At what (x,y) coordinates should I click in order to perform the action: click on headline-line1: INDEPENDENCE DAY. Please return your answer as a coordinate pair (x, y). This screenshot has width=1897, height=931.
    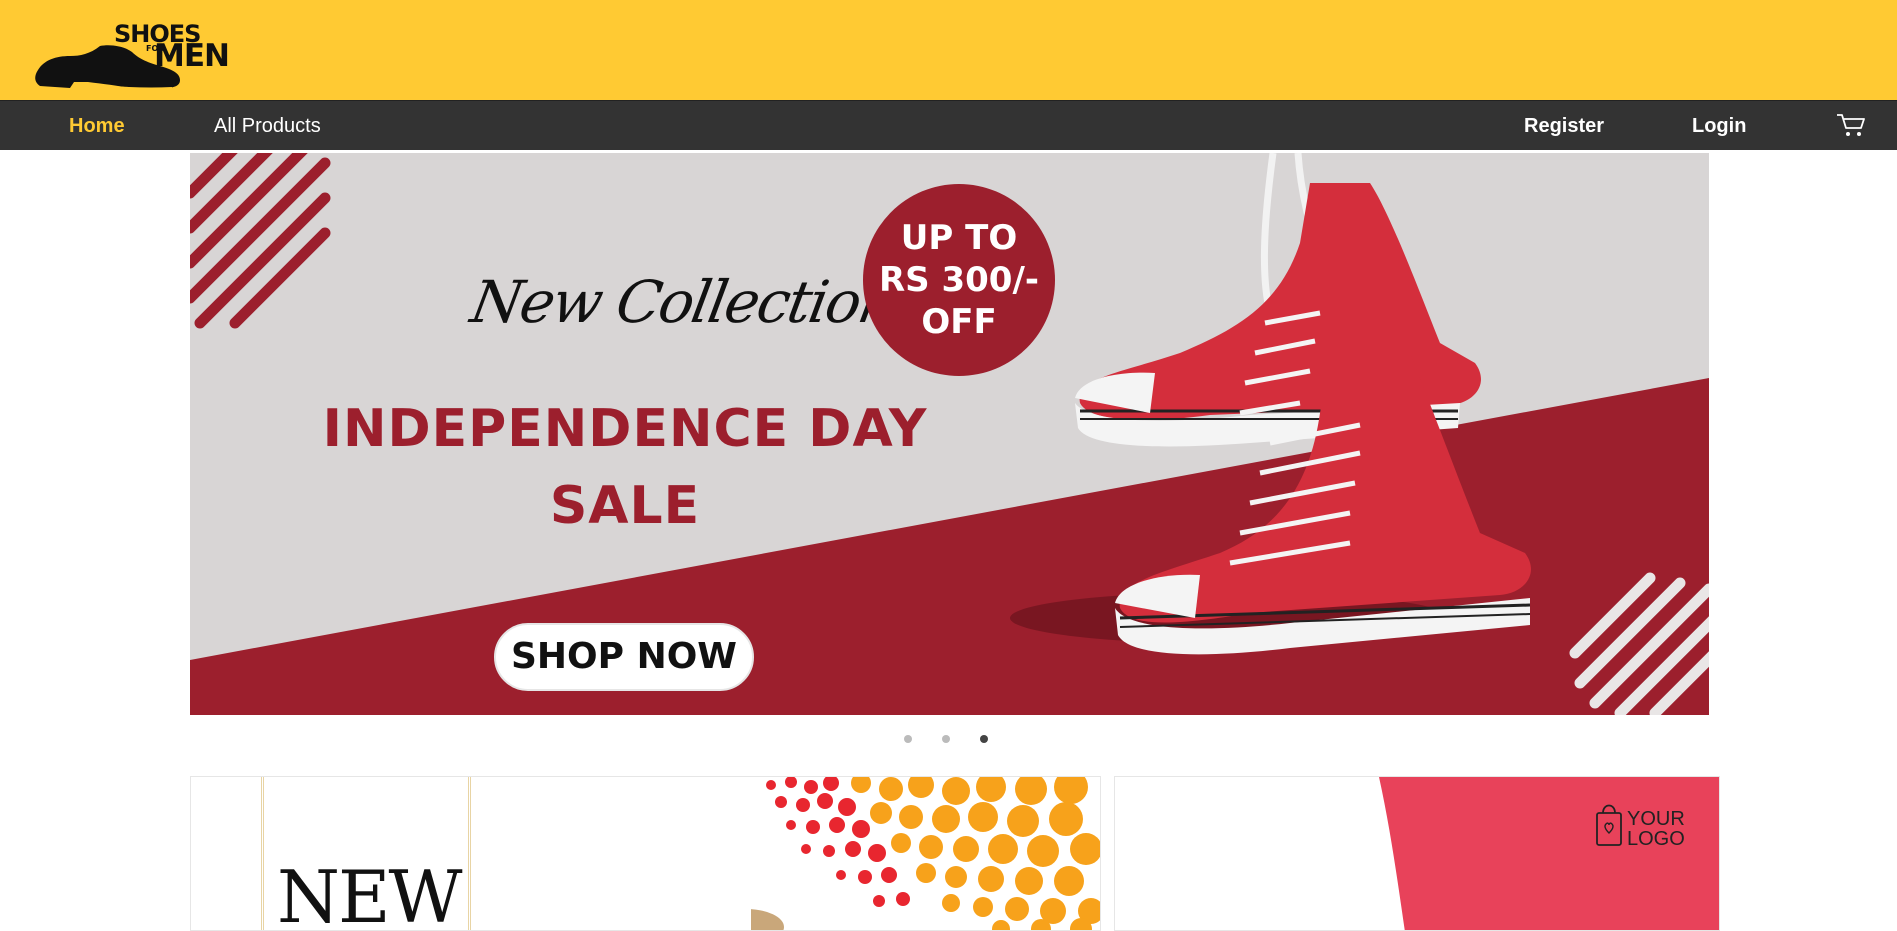
    Looking at the image, I should click on (625, 429).